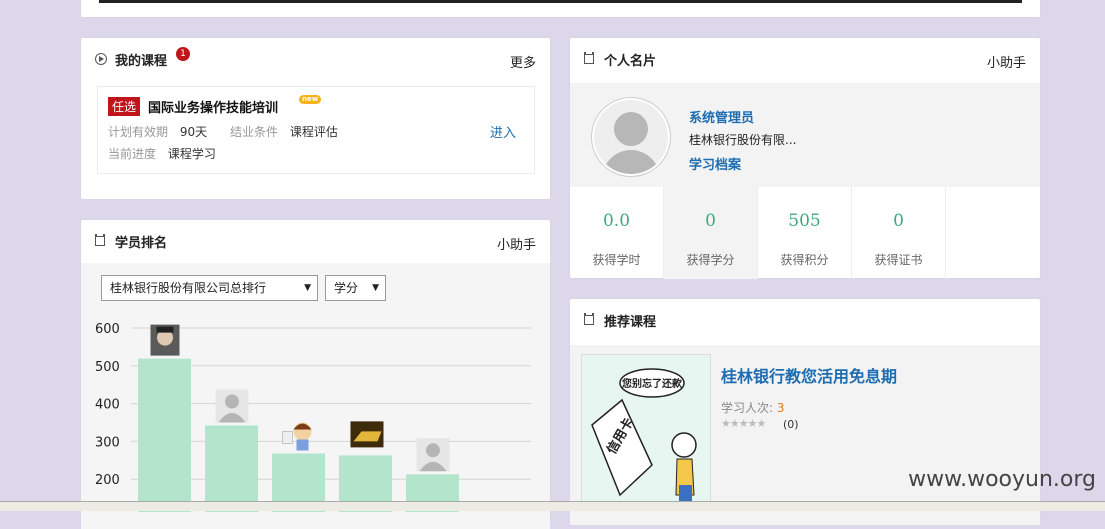  I want to click on avatar-body-shape, so click(631, 162).